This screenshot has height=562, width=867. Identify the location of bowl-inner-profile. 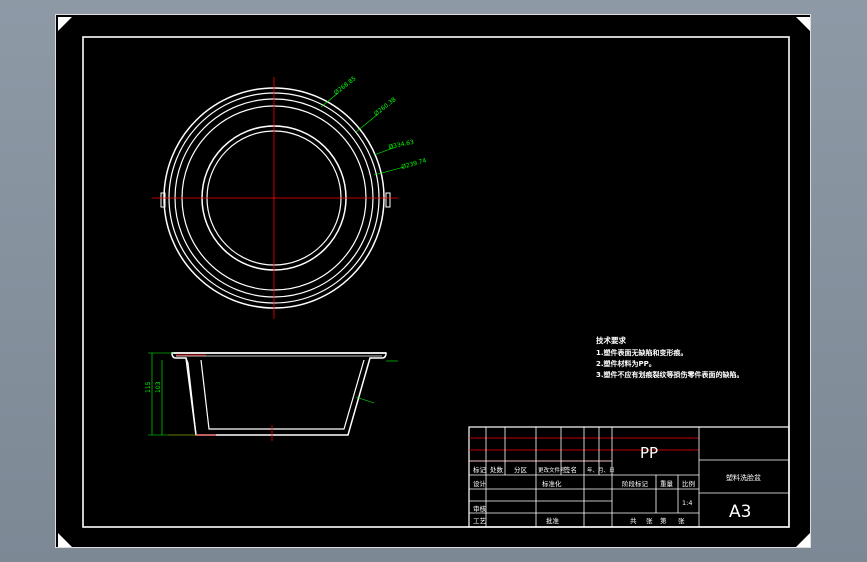
(282, 394).